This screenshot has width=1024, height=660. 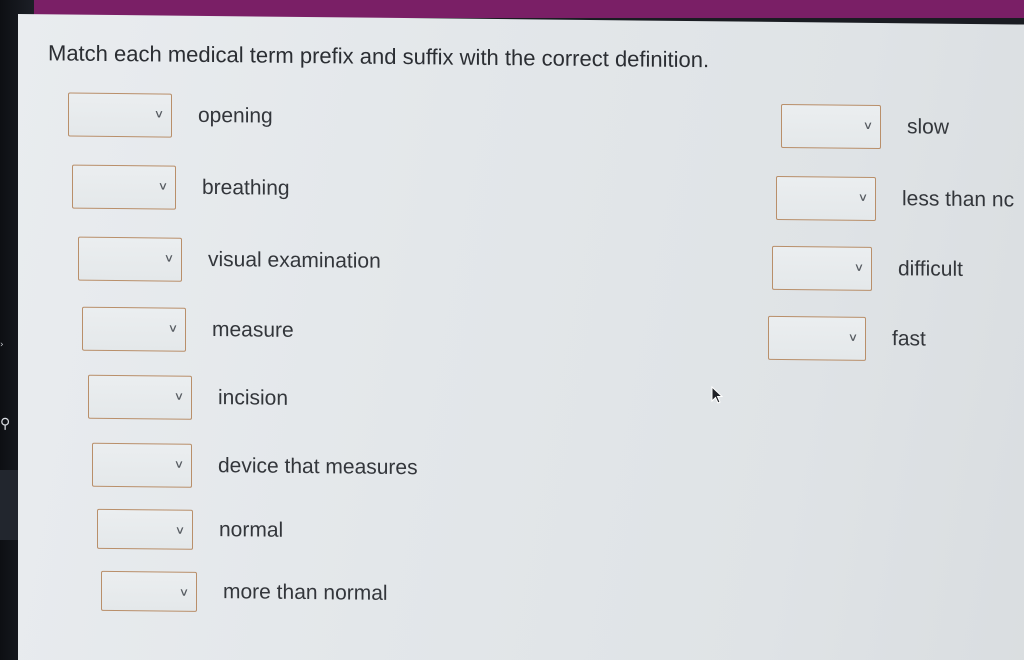 I want to click on match-select-left-8: ∨, so click(x=149, y=591).